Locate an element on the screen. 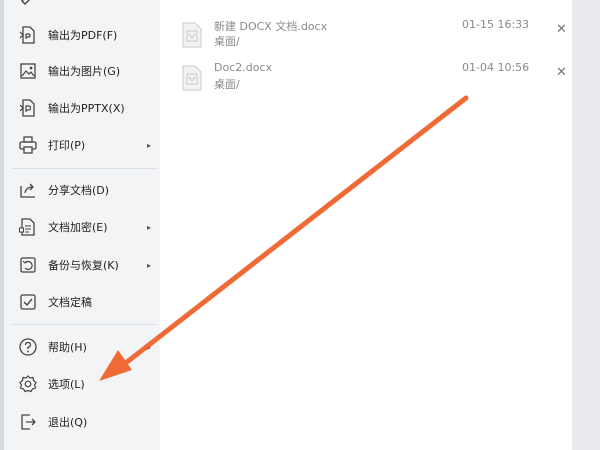  menu-item-label: 打印(P) is located at coordinates (67, 145).